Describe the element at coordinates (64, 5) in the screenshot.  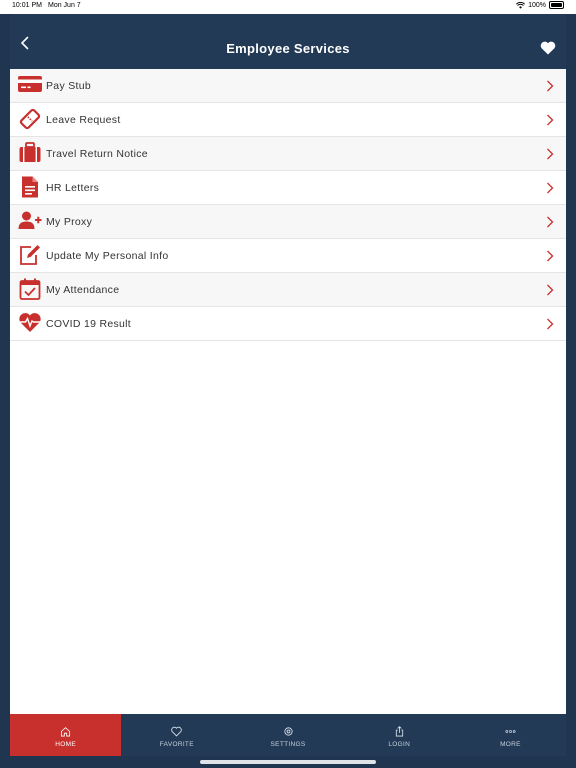
I see `status-date: Mon Jun 7` at that location.